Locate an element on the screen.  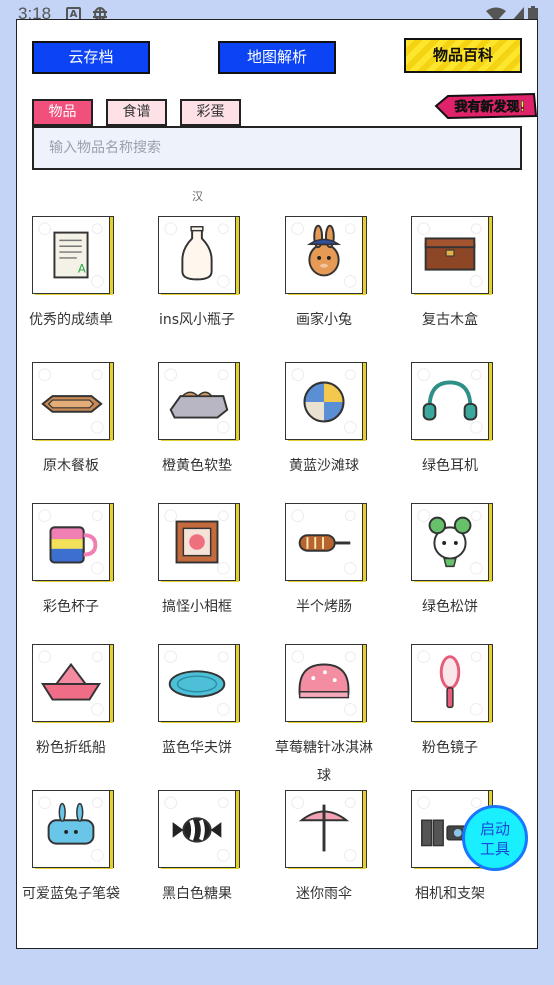
clipped-label: 汉 is located at coordinates (197, 196).